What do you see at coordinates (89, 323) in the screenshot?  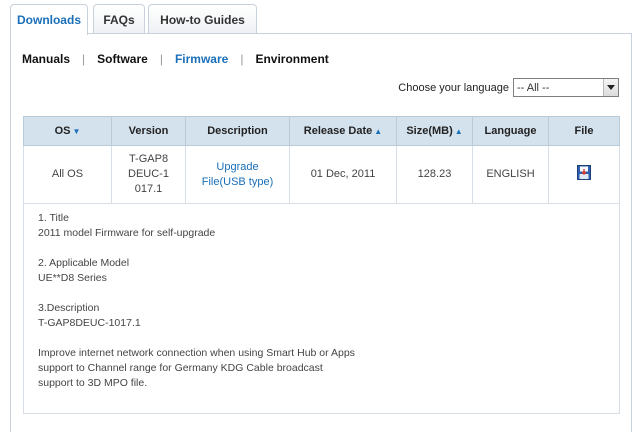 I see `details-description-value: T-GAP8DEUC-1017.1` at bounding box center [89, 323].